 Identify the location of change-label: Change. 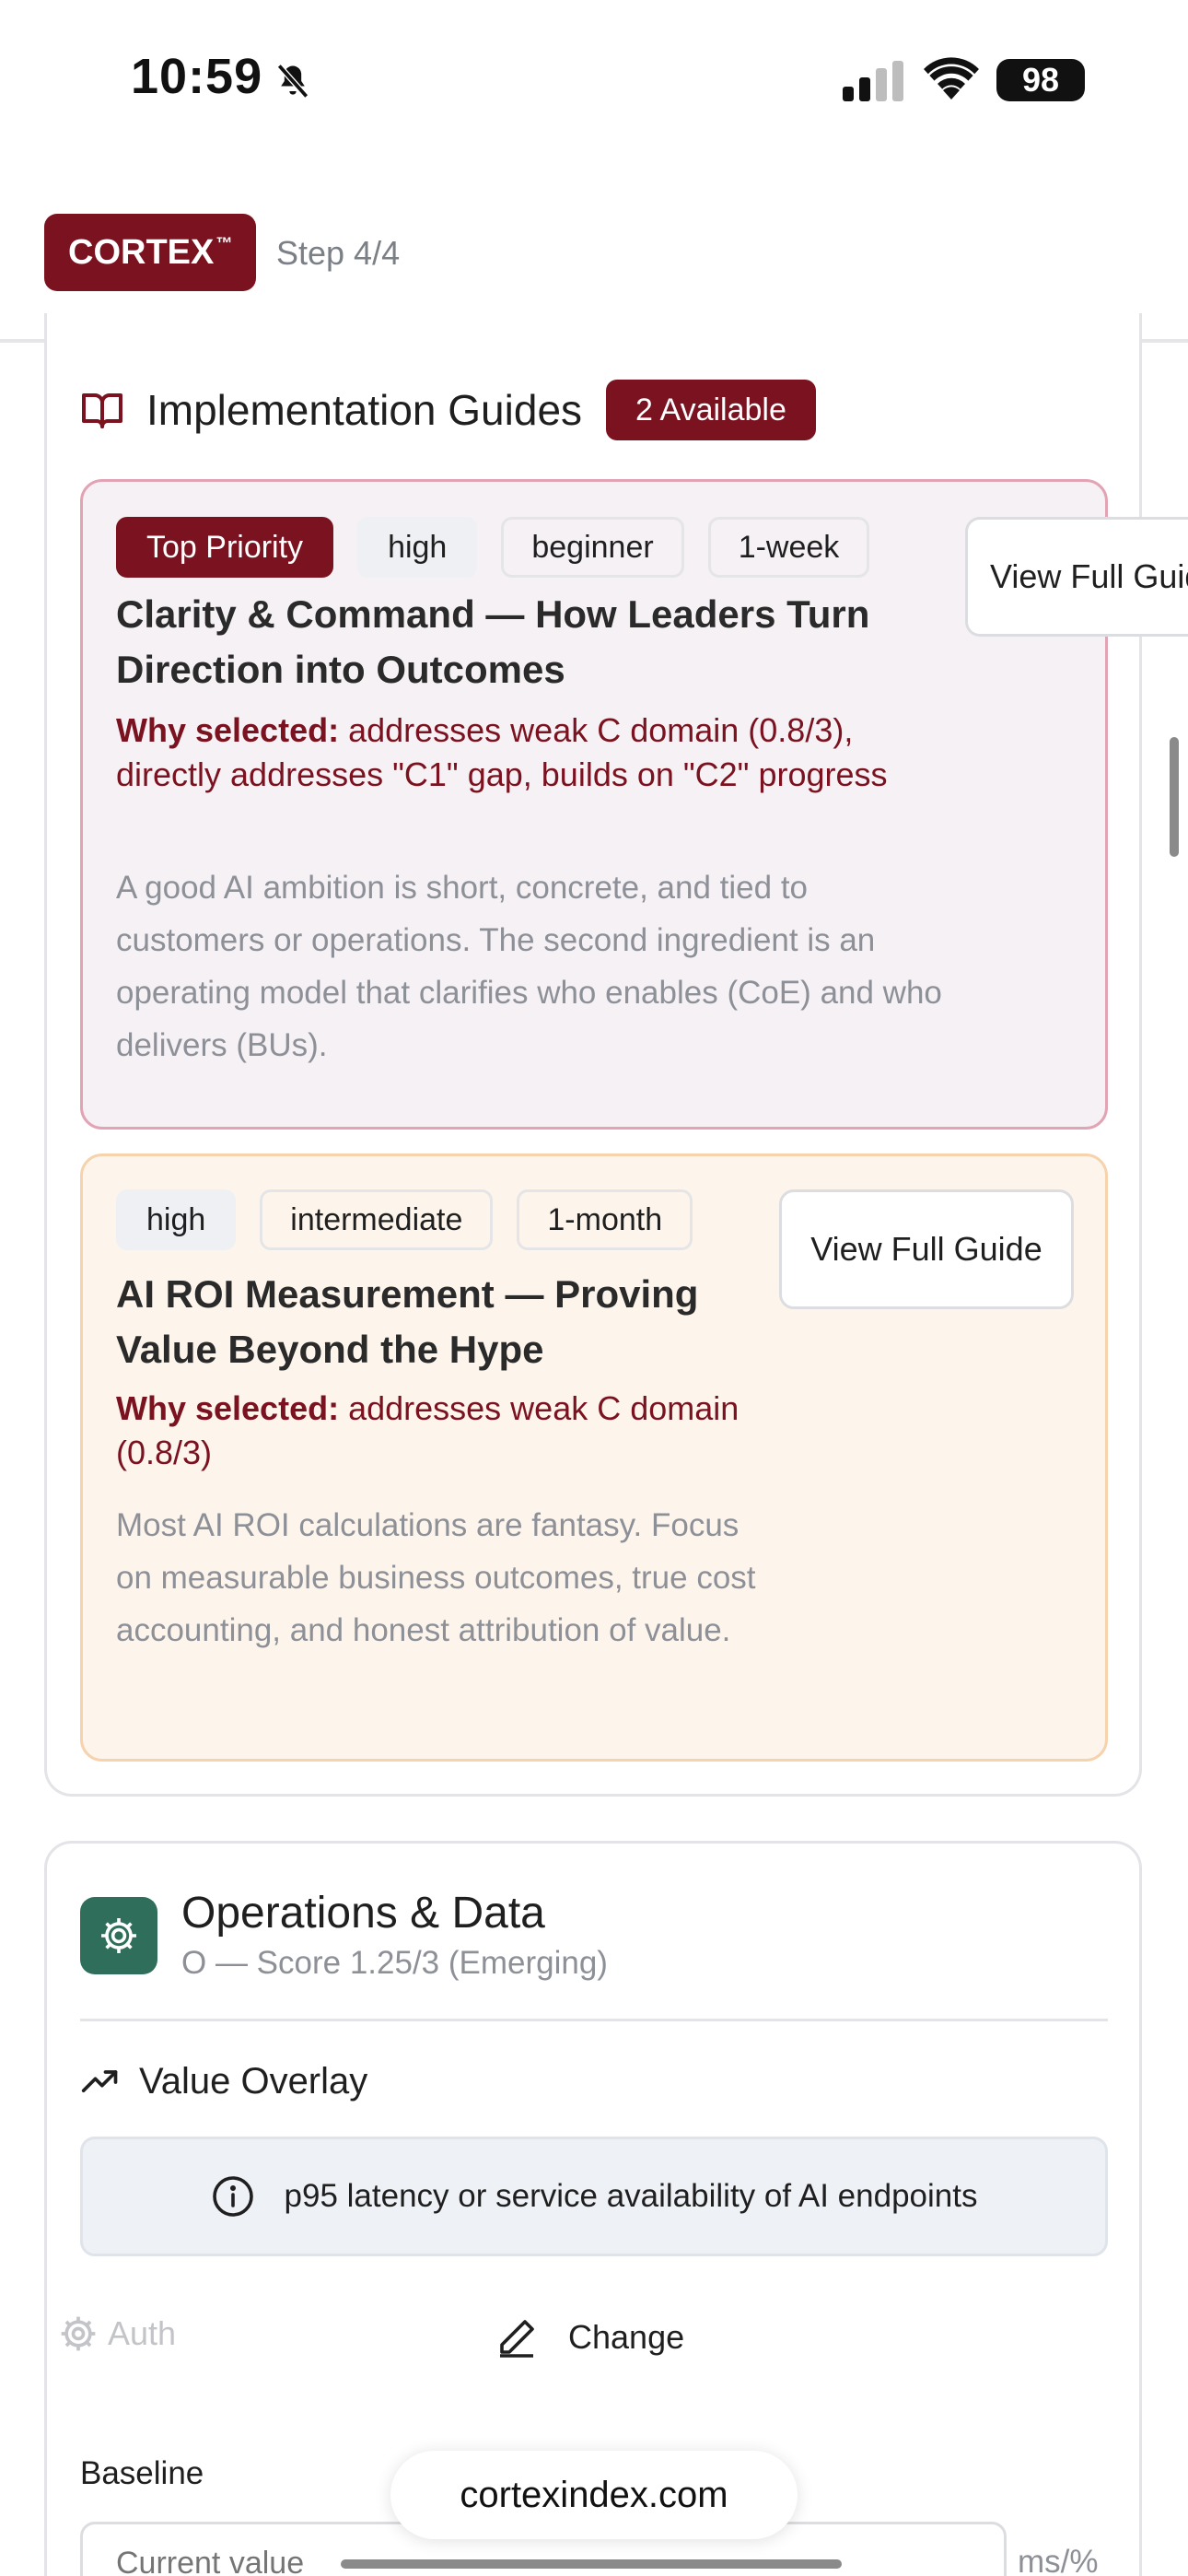
(626, 2337).